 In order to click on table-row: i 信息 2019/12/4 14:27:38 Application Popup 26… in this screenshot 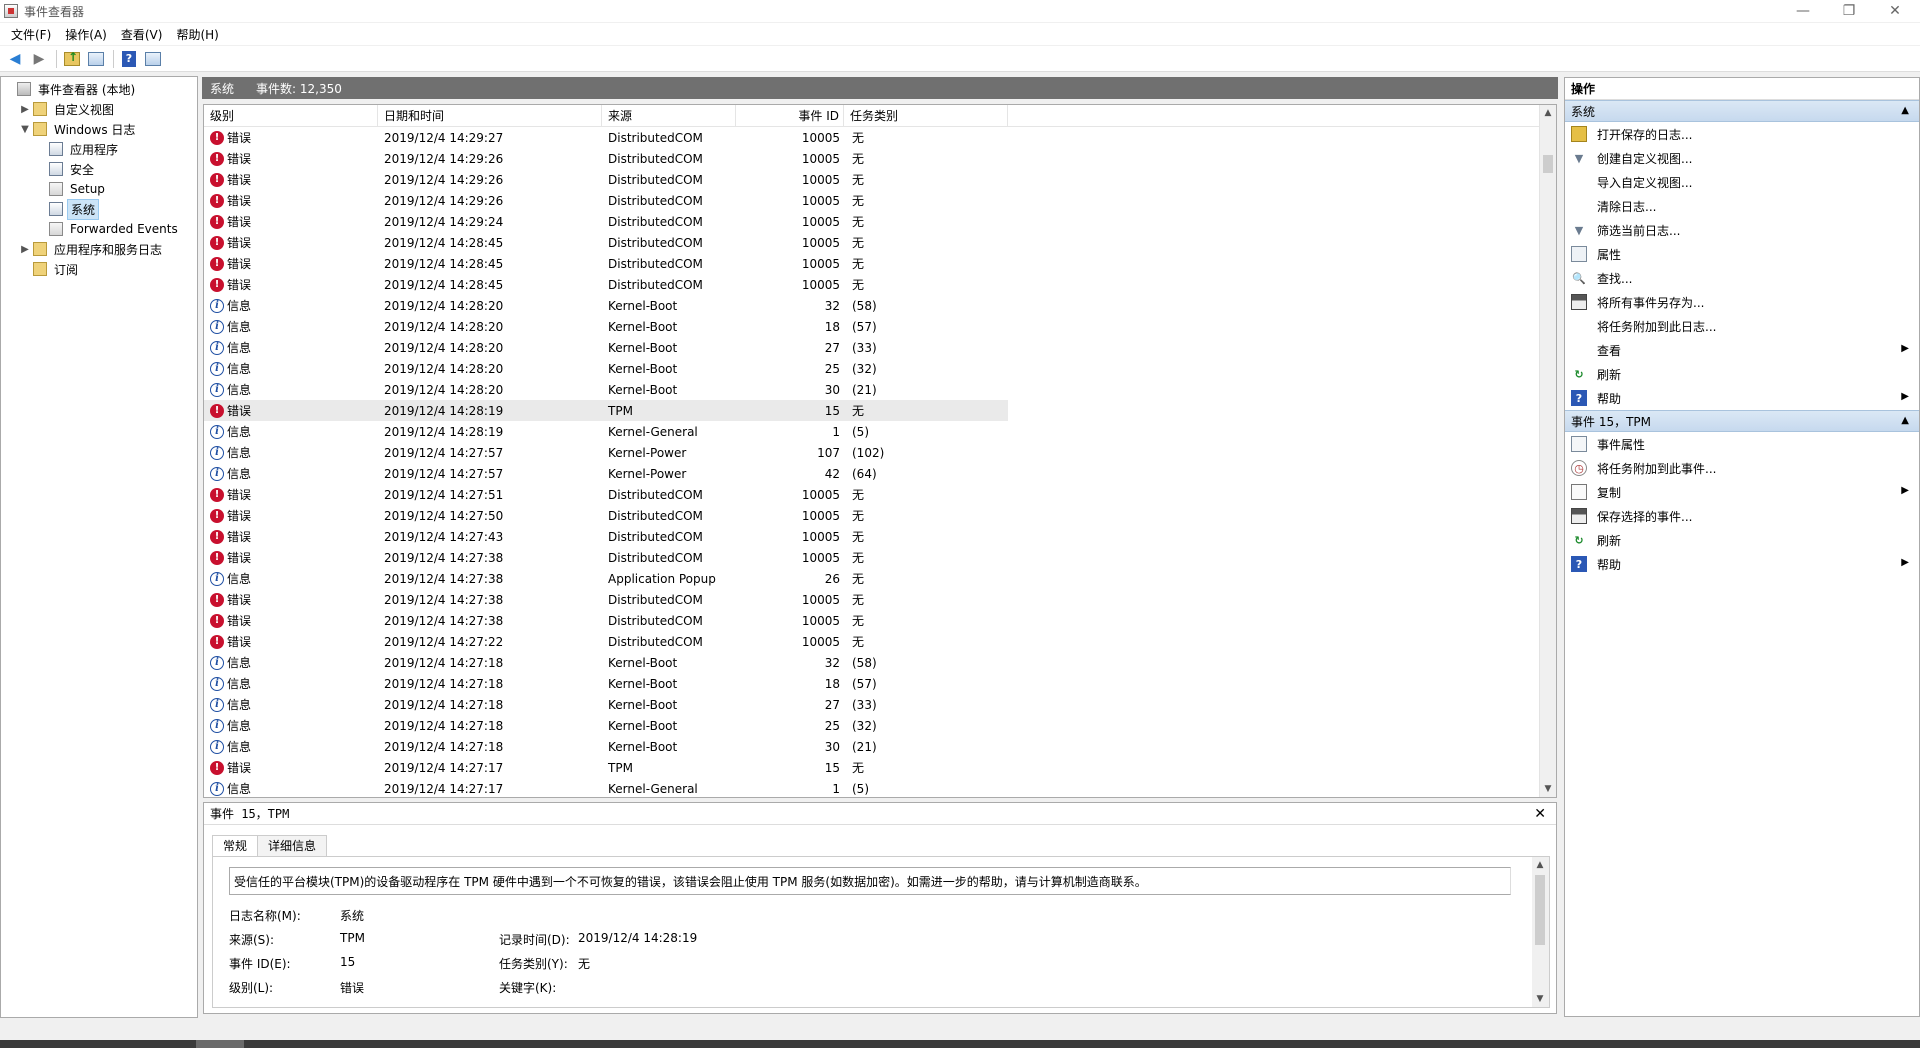, I will do `click(872, 578)`.